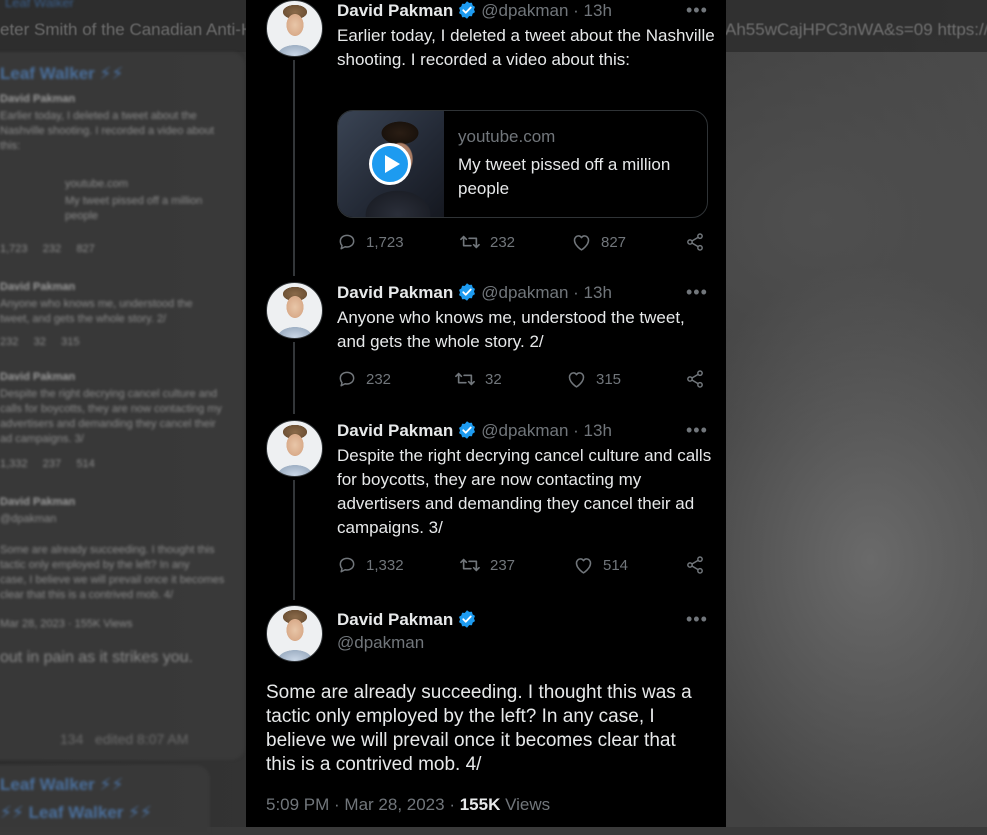 This screenshot has height=835, width=987. Describe the element at coordinates (507, 136) in the screenshot. I see `link-card-domain: youtube.com` at that location.